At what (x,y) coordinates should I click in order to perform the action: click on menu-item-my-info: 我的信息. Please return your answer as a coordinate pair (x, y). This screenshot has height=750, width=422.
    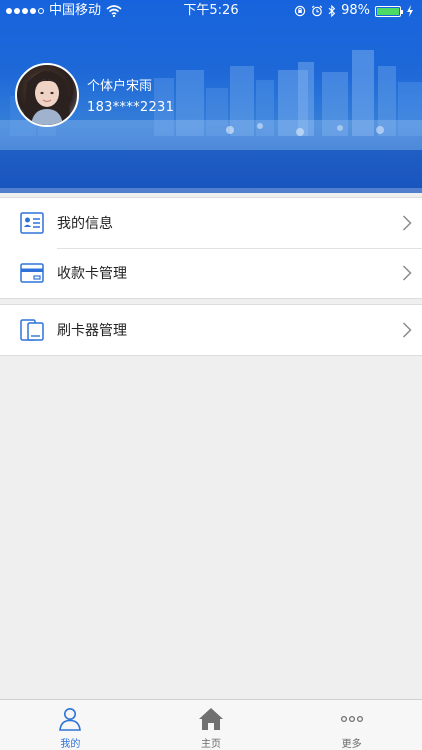
    Looking at the image, I should click on (211, 223).